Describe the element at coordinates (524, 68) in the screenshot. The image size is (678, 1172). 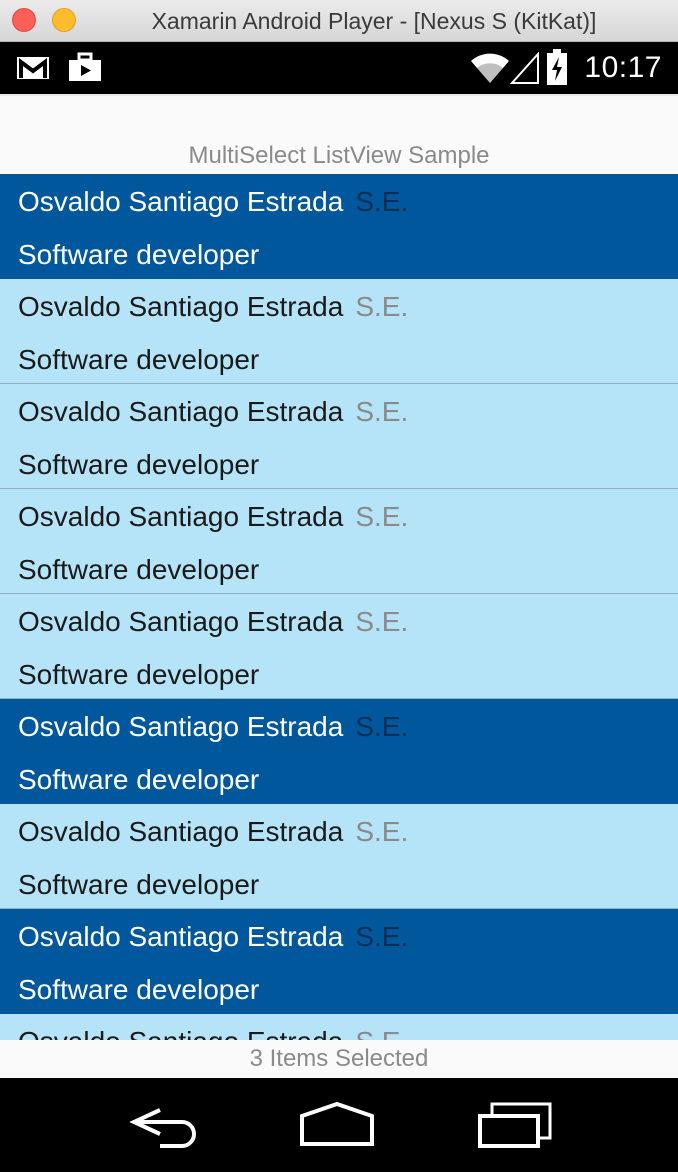
I see `signal-icon` at that location.